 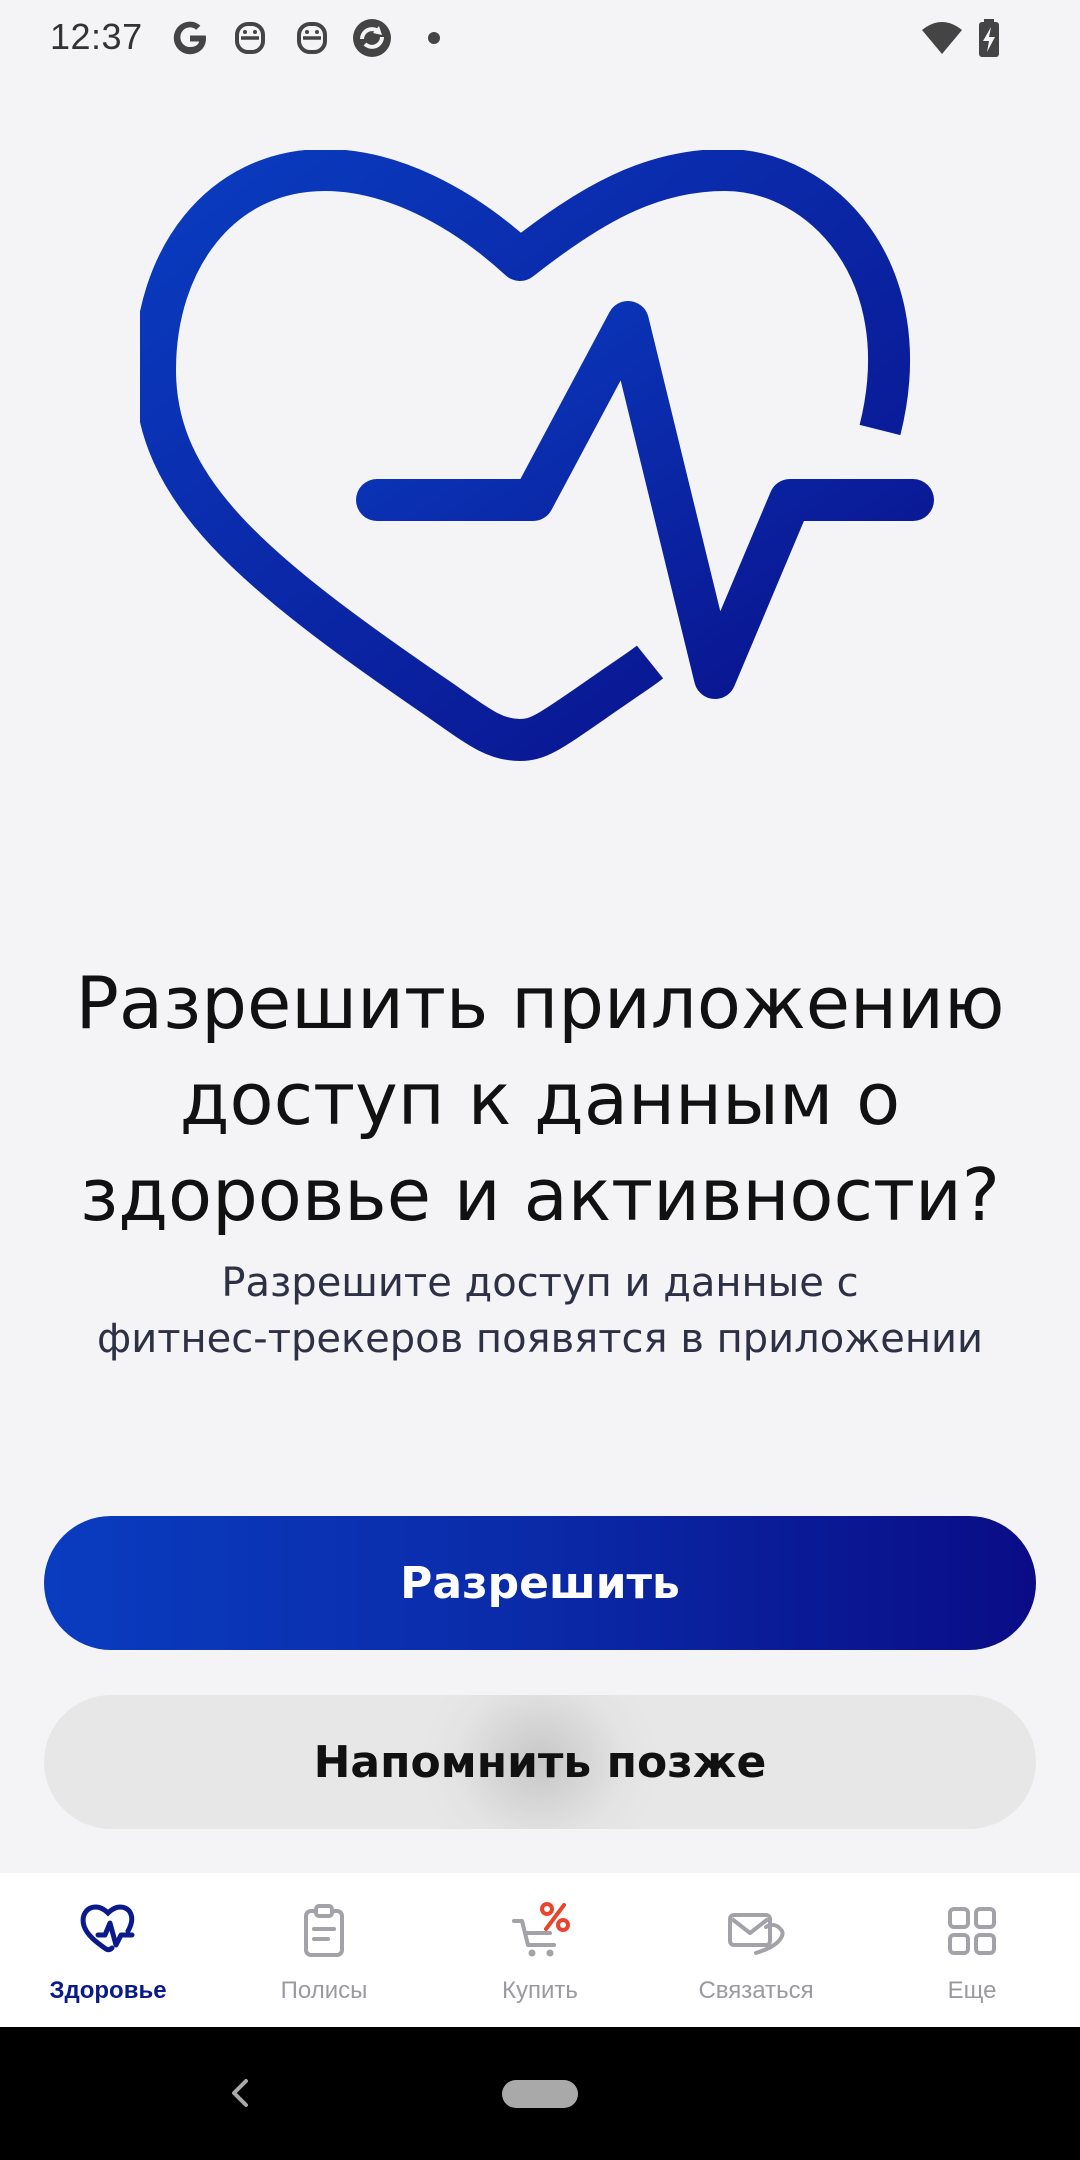 What do you see at coordinates (989, 38) in the screenshot?
I see `battery-charging-icon` at bounding box center [989, 38].